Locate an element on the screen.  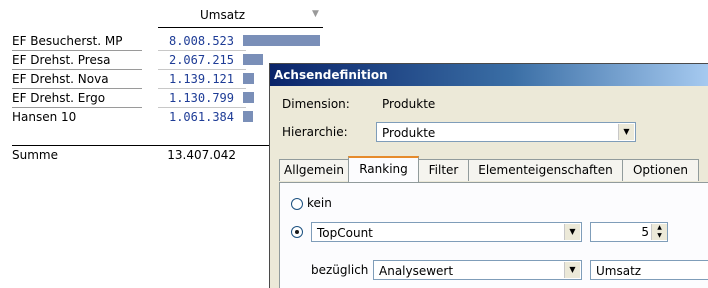
relative-to-select: Analysewert ▼ is located at coordinates (477, 270).